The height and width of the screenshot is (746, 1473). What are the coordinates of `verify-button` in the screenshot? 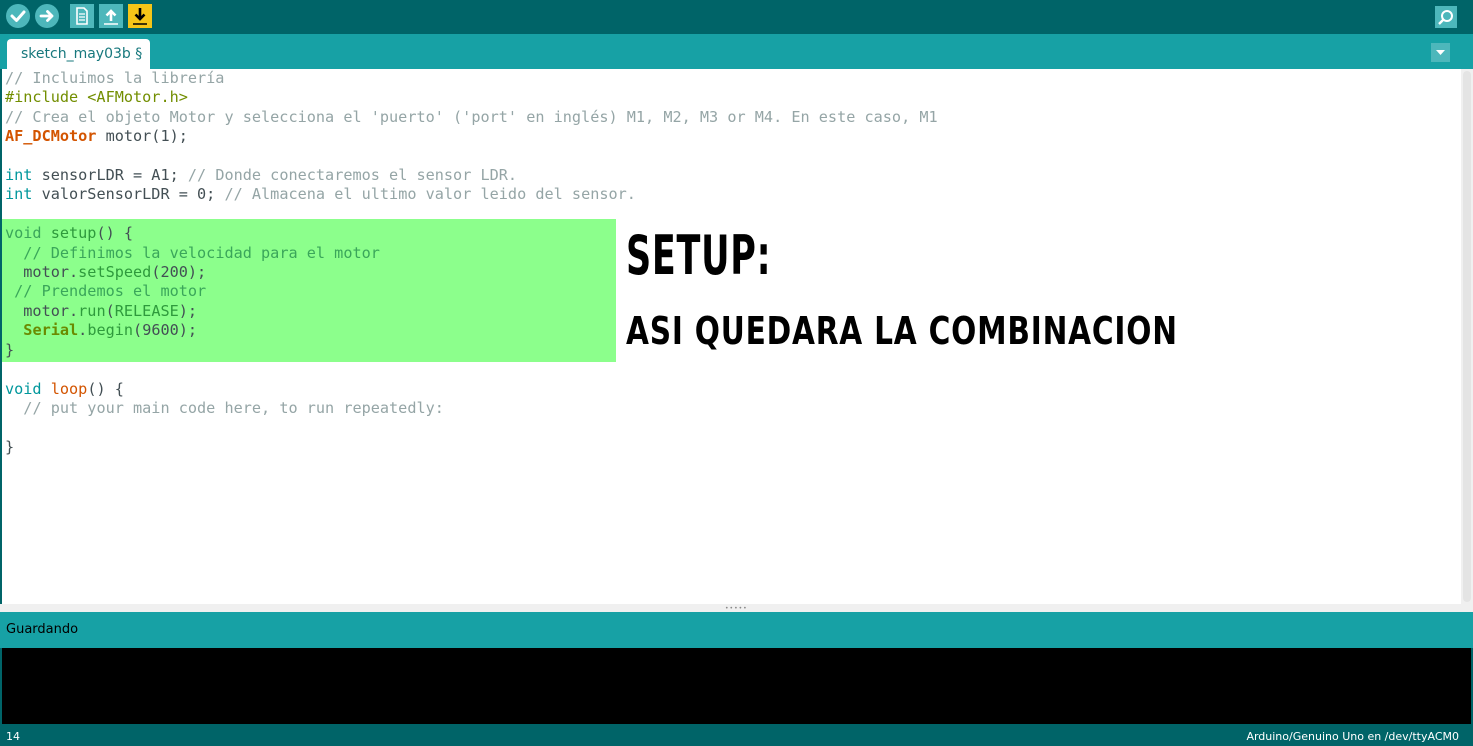 It's located at (18, 16).